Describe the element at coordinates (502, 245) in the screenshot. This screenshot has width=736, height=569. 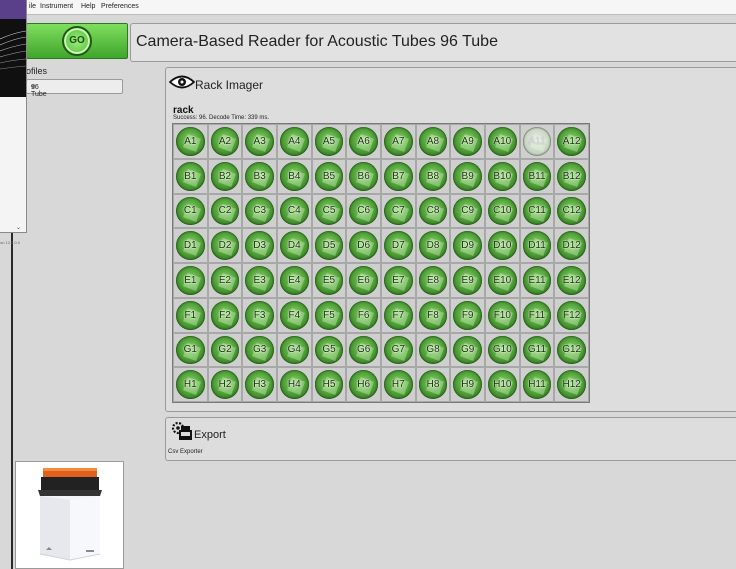
I see `tube-well: D10` at that location.